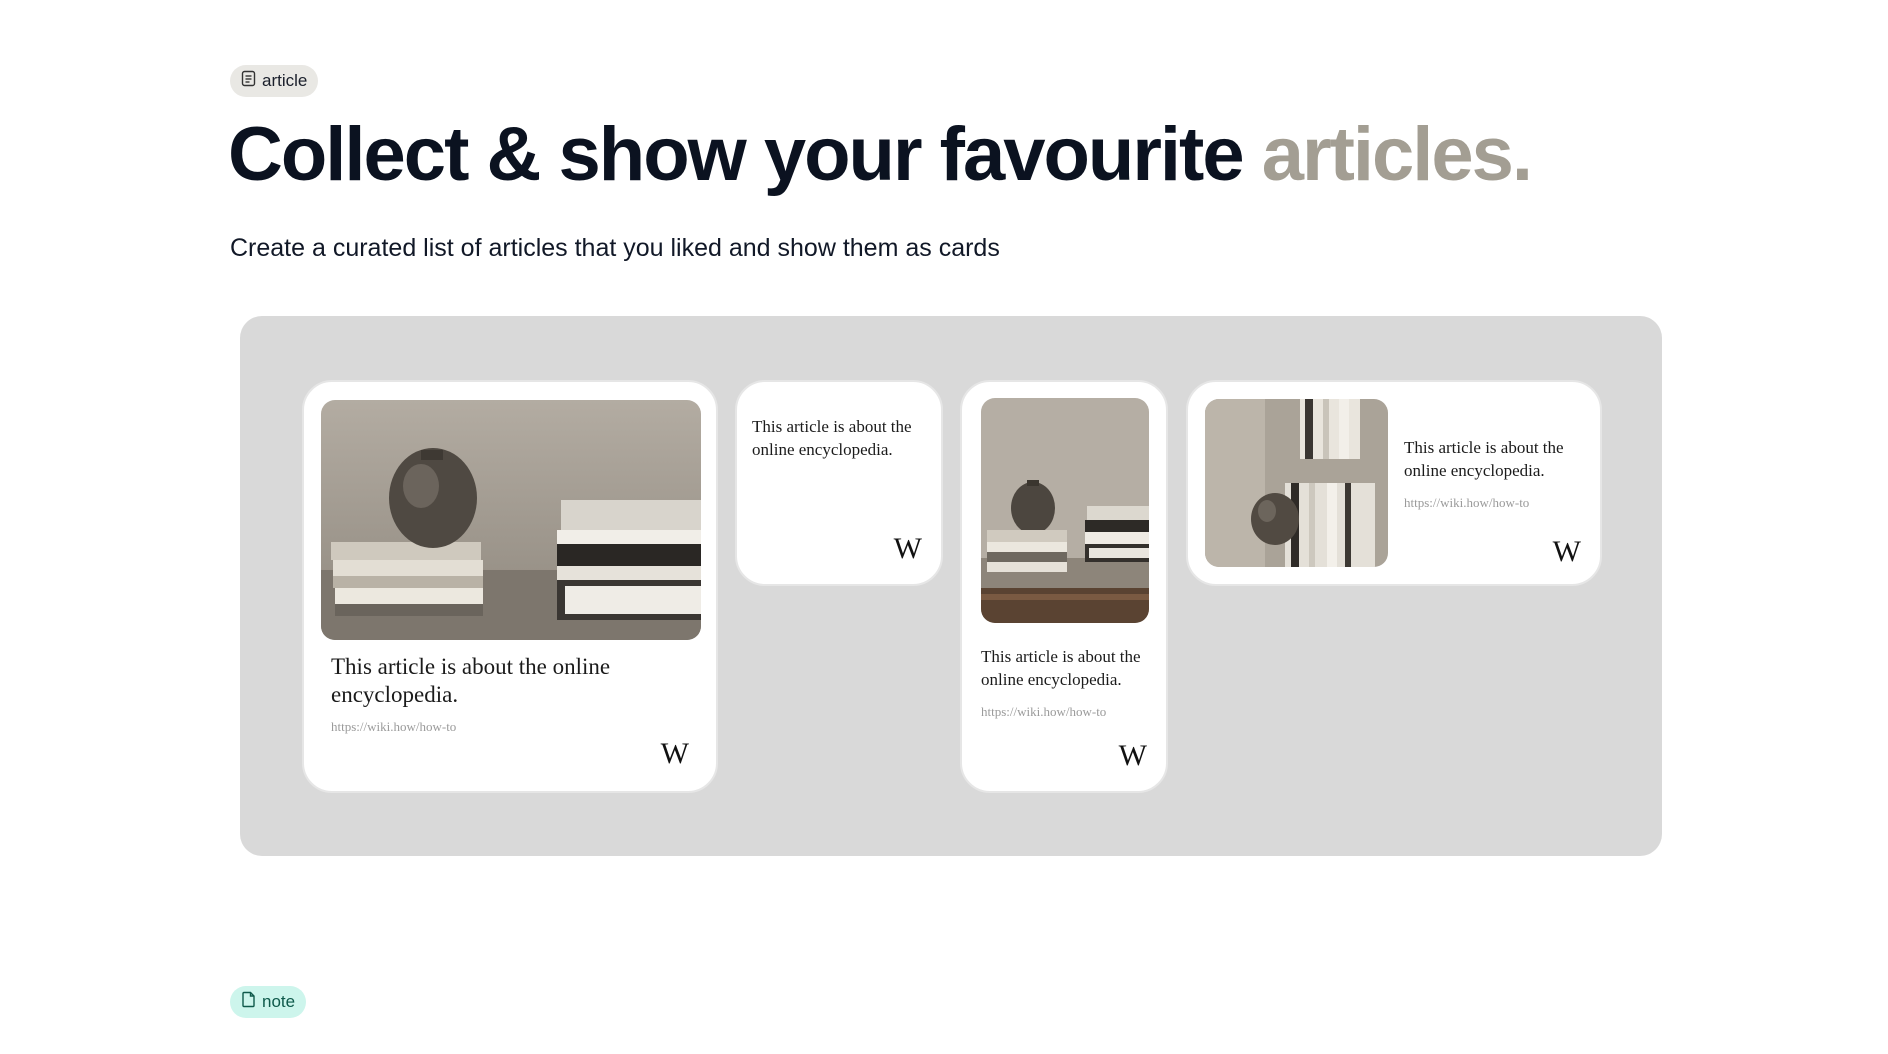 This screenshot has width=1888, height=1054. I want to click on page-title-accent: articles., so click(1397, 154).